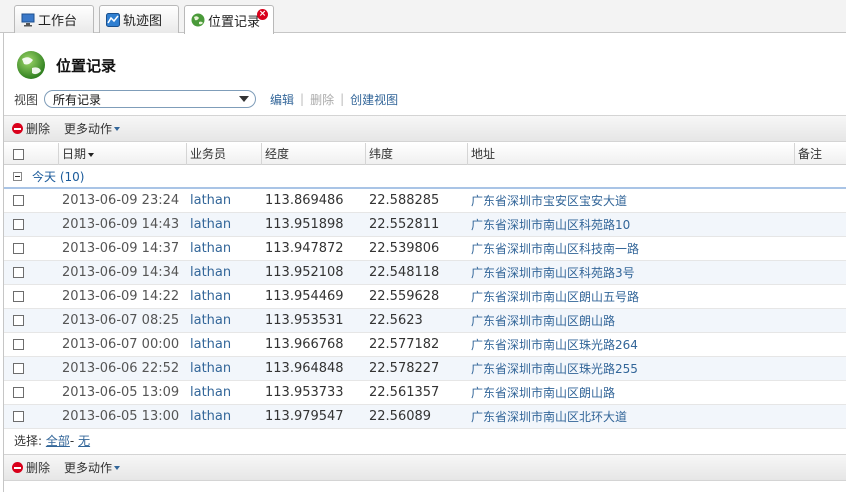 The height and width of the screenshot is (492, 846). I want to click on delete-view-link: 删除, so click(322, 99).